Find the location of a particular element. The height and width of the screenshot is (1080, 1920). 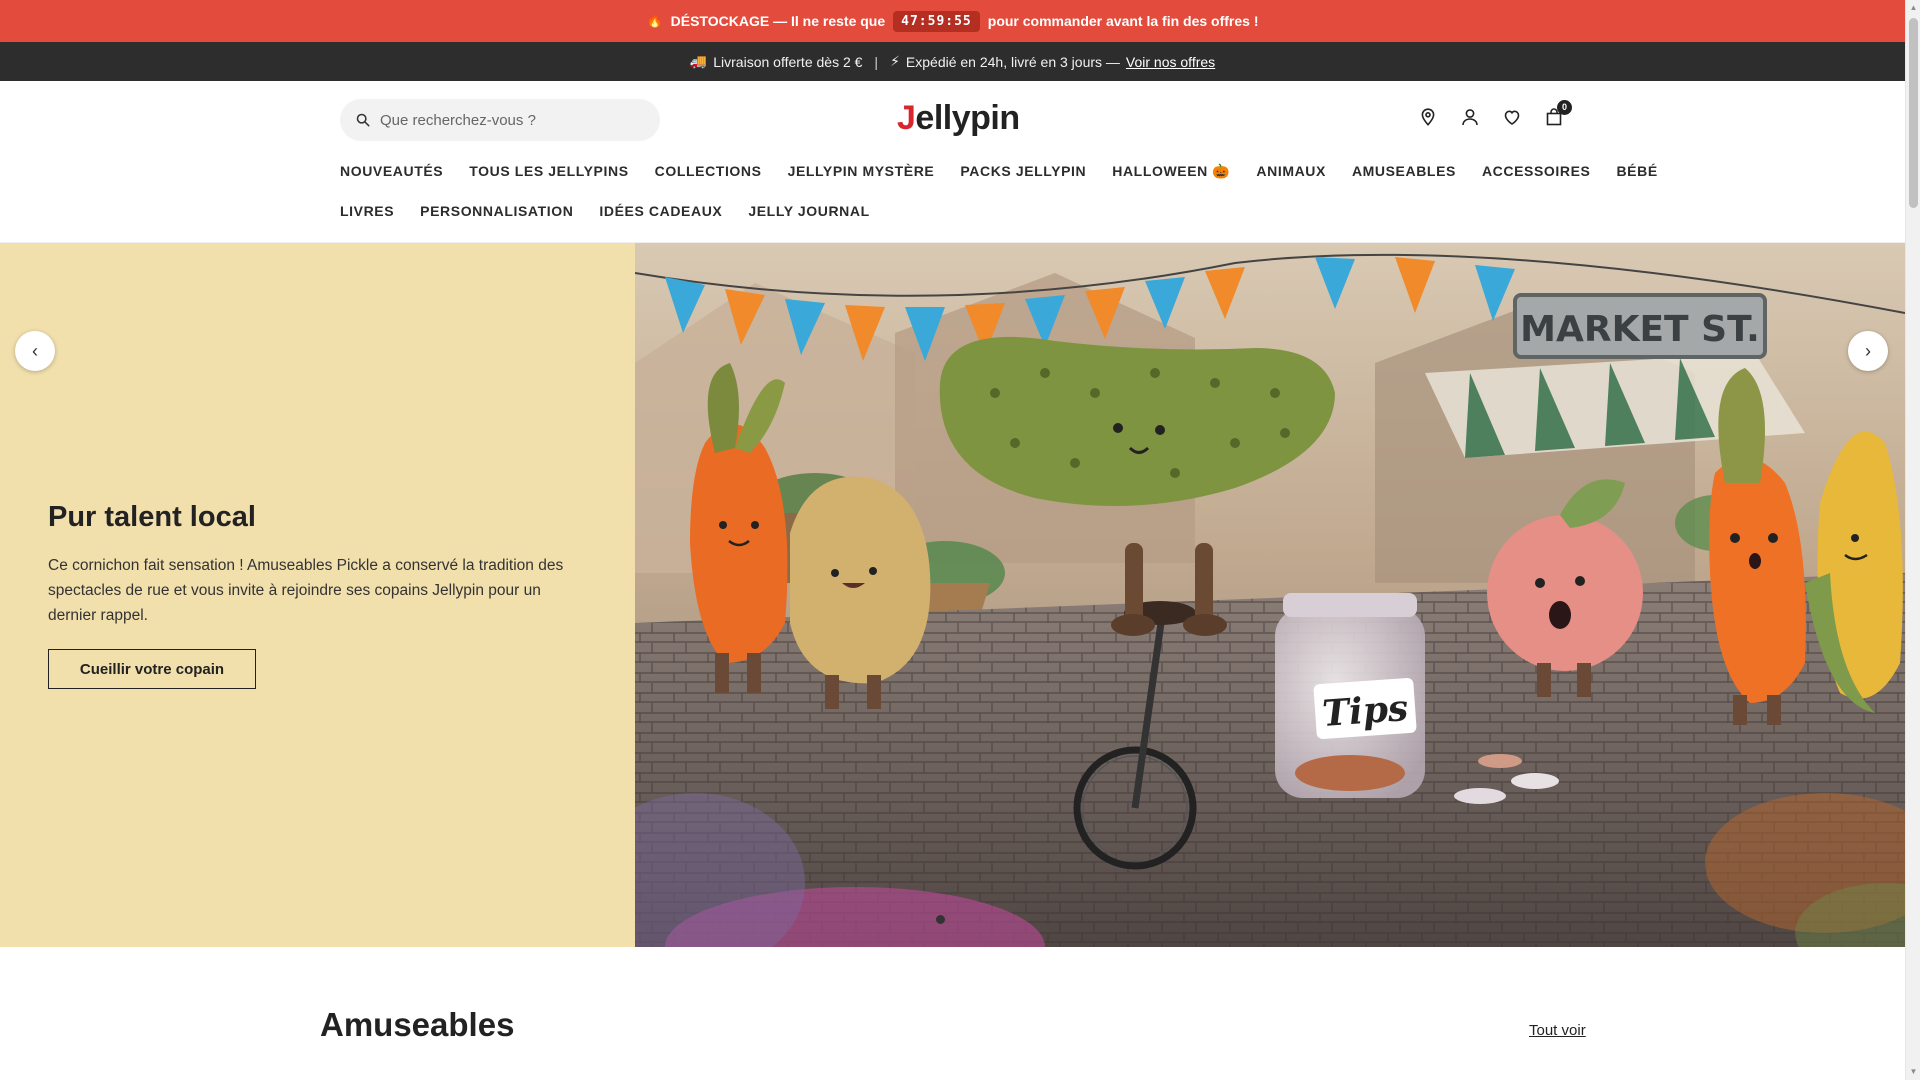

hero-title: Pur talent local is located at coordinates (152, 517).